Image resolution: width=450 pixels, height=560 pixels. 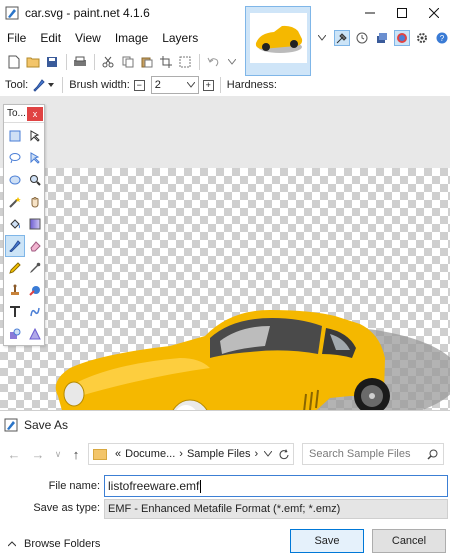 I want to click on search-placeholder: Search Sample Files, so click(x=360, y=454).